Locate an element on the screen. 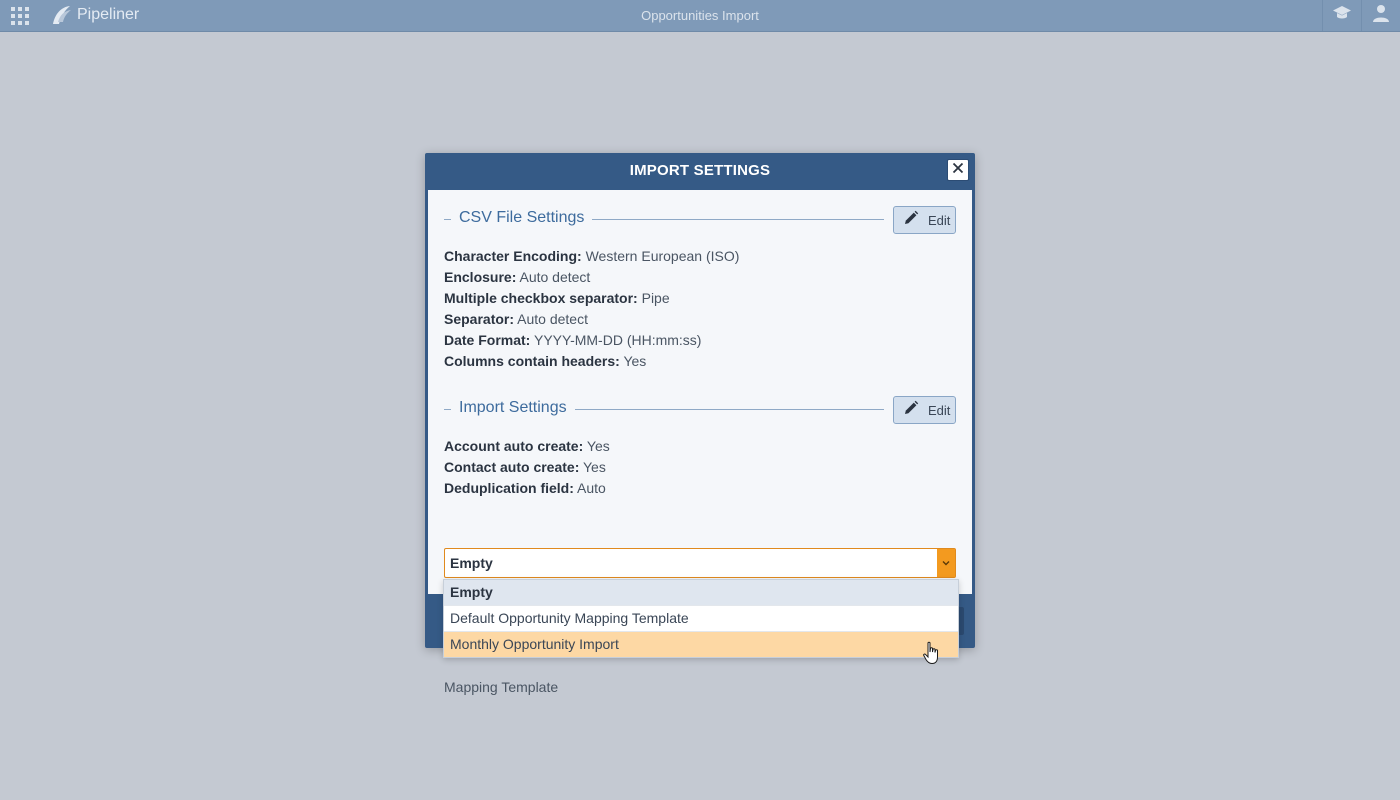 Image resolution: width=1400 pixels, height=800 pixels. close-button is located at coordinates (958, 170).